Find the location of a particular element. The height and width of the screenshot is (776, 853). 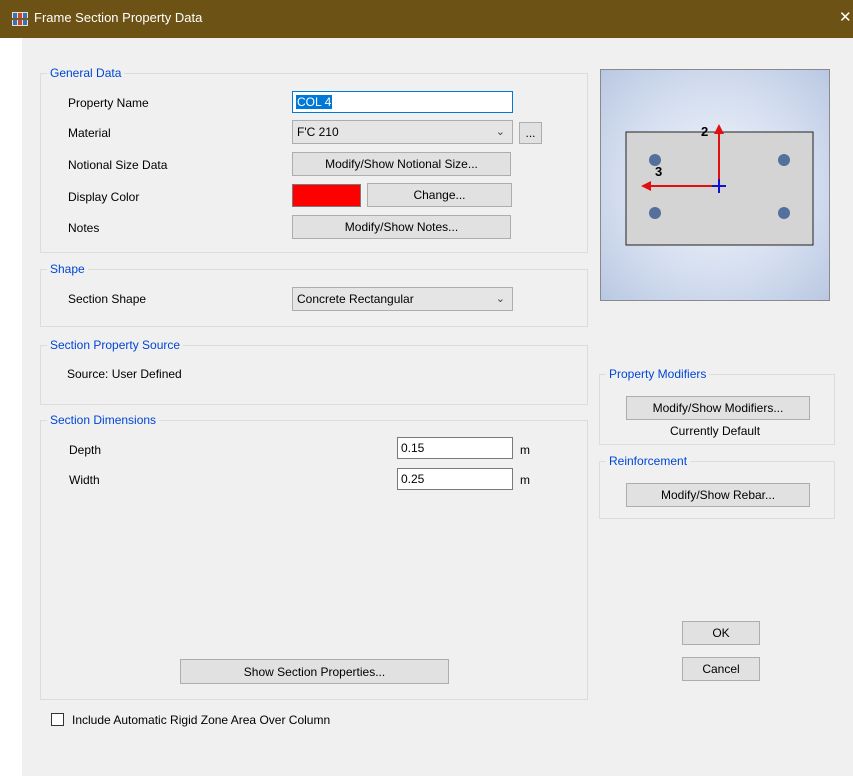

section-preview: 2 3 is located at coordinates (715, 185).